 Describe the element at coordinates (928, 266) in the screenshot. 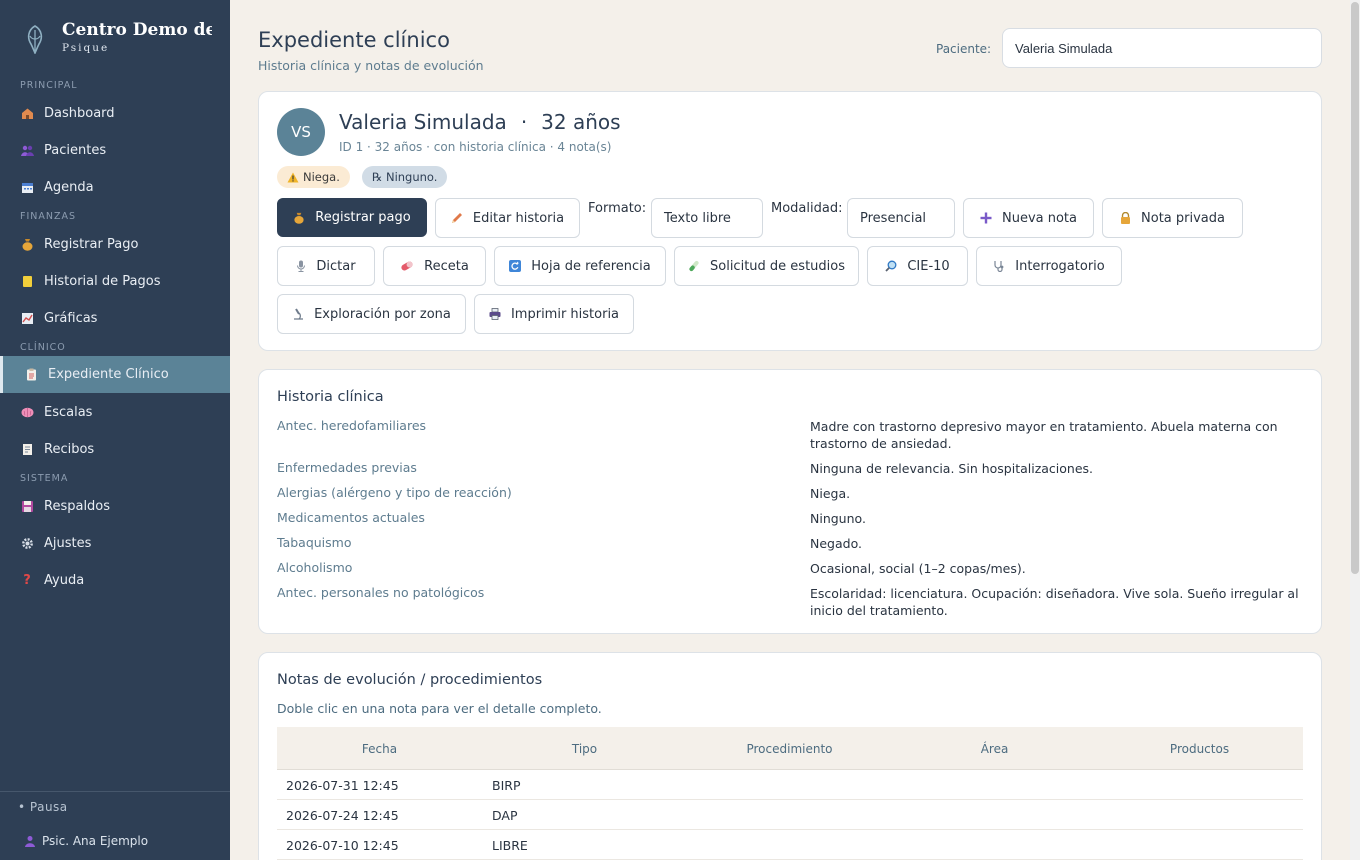

I see `button-label: CIE-10` at that location.